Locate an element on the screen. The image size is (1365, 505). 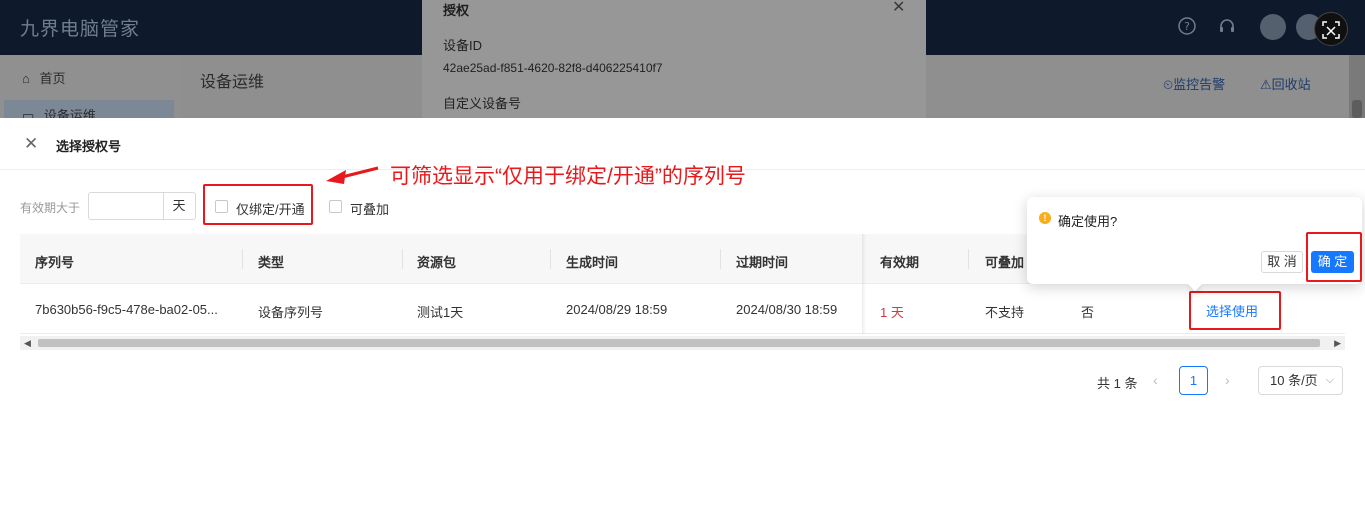
device-id-label: 设备ID is located at coordinates (463, 45).